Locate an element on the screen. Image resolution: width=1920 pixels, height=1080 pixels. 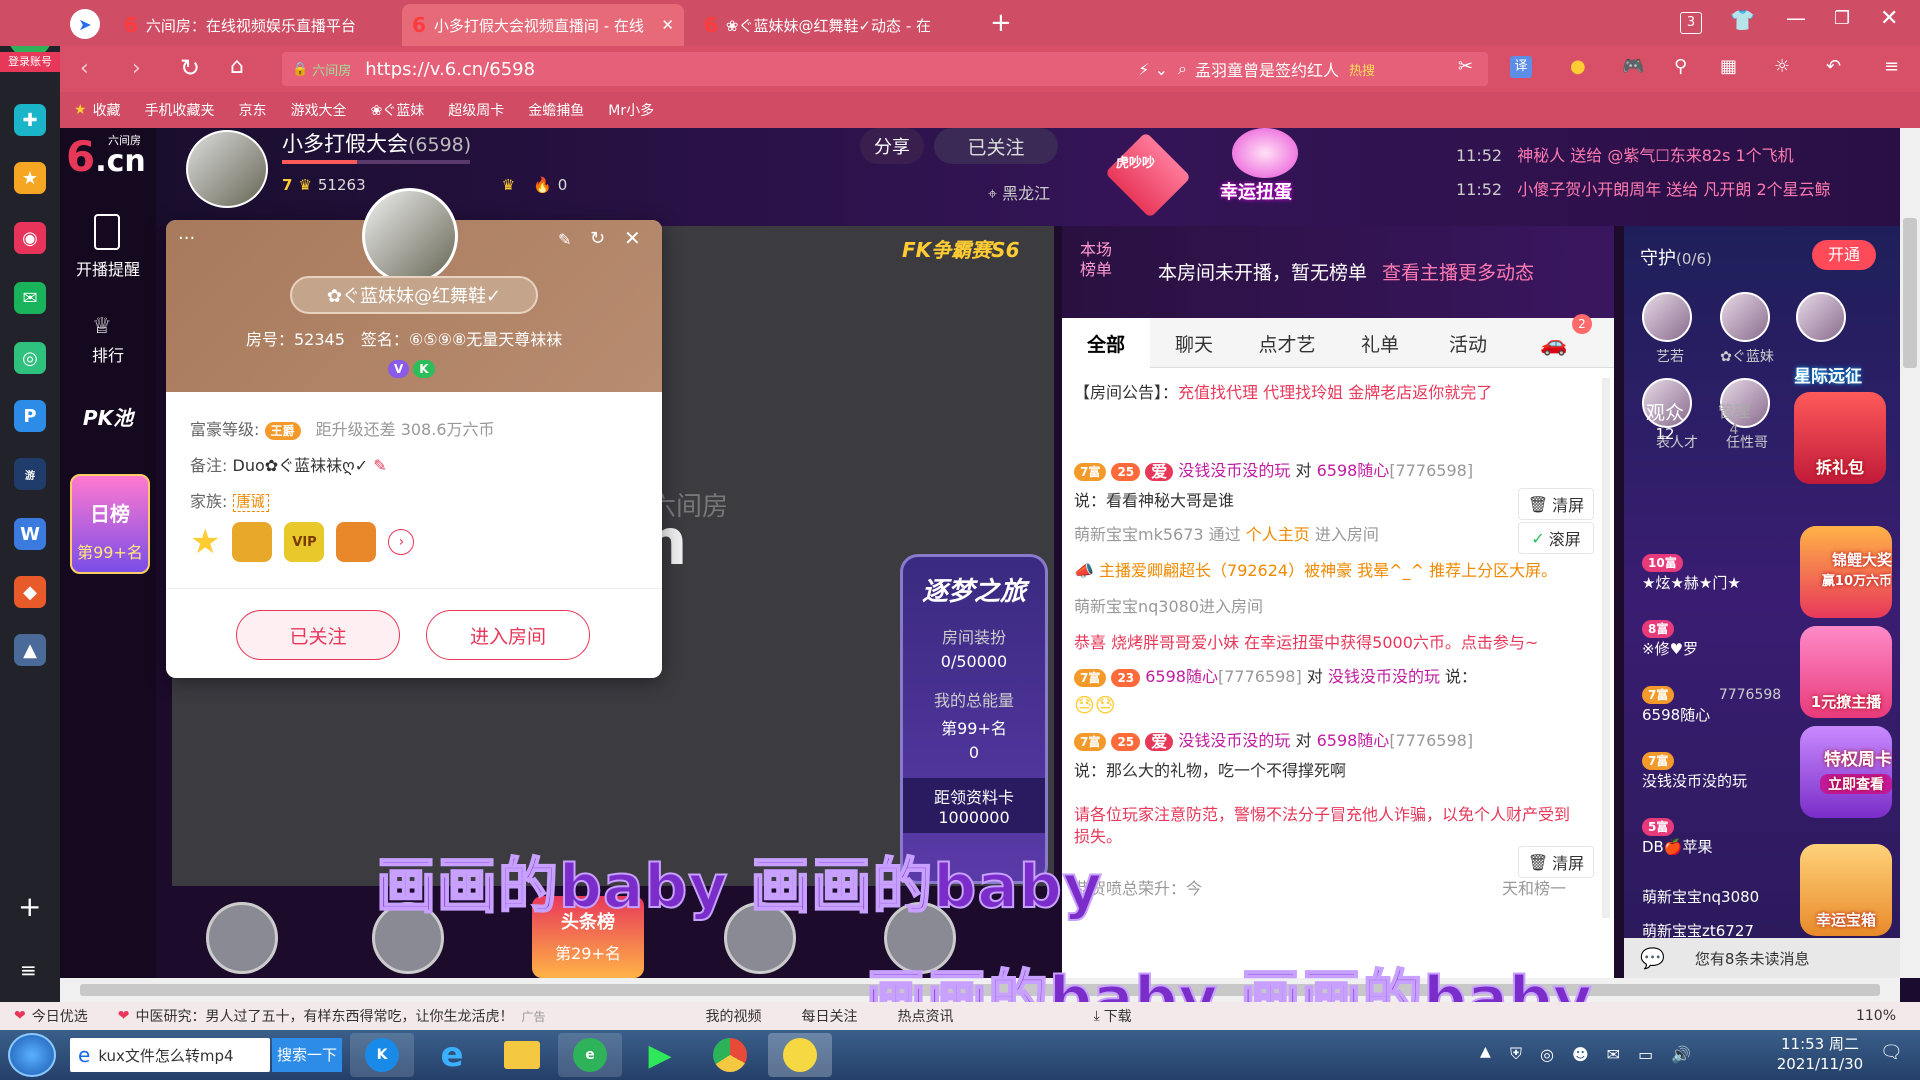
audience-item: 7富 7776598 6598随心 is located at coordinates (1722, 705).